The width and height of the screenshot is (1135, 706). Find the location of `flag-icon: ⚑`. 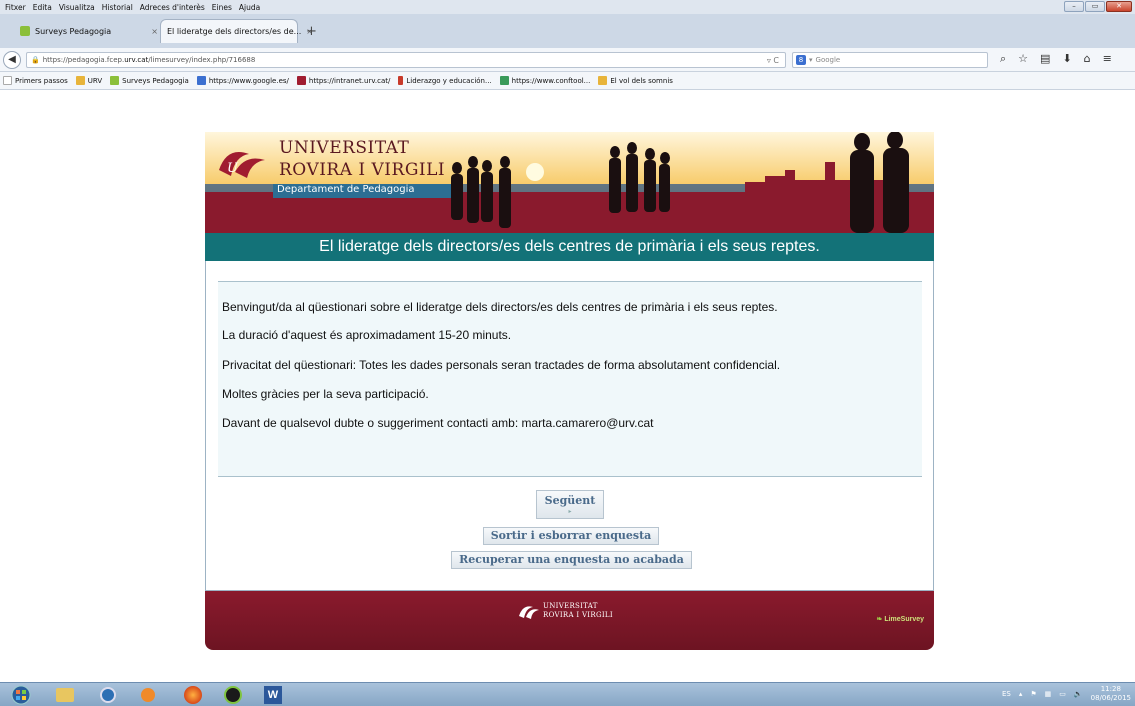

flag-icon: ⚑ is located at coordinates (1033, 694).